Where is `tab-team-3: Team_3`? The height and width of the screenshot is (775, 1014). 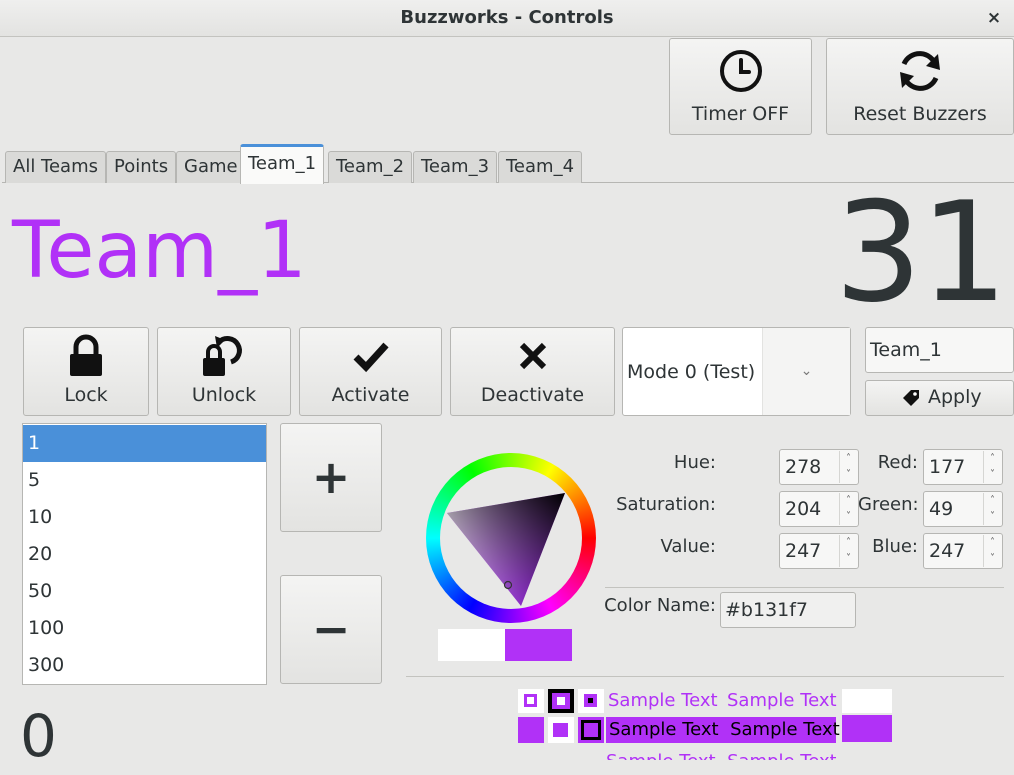
tab-team-3: Team_3 is located at coordinates (455, 167).